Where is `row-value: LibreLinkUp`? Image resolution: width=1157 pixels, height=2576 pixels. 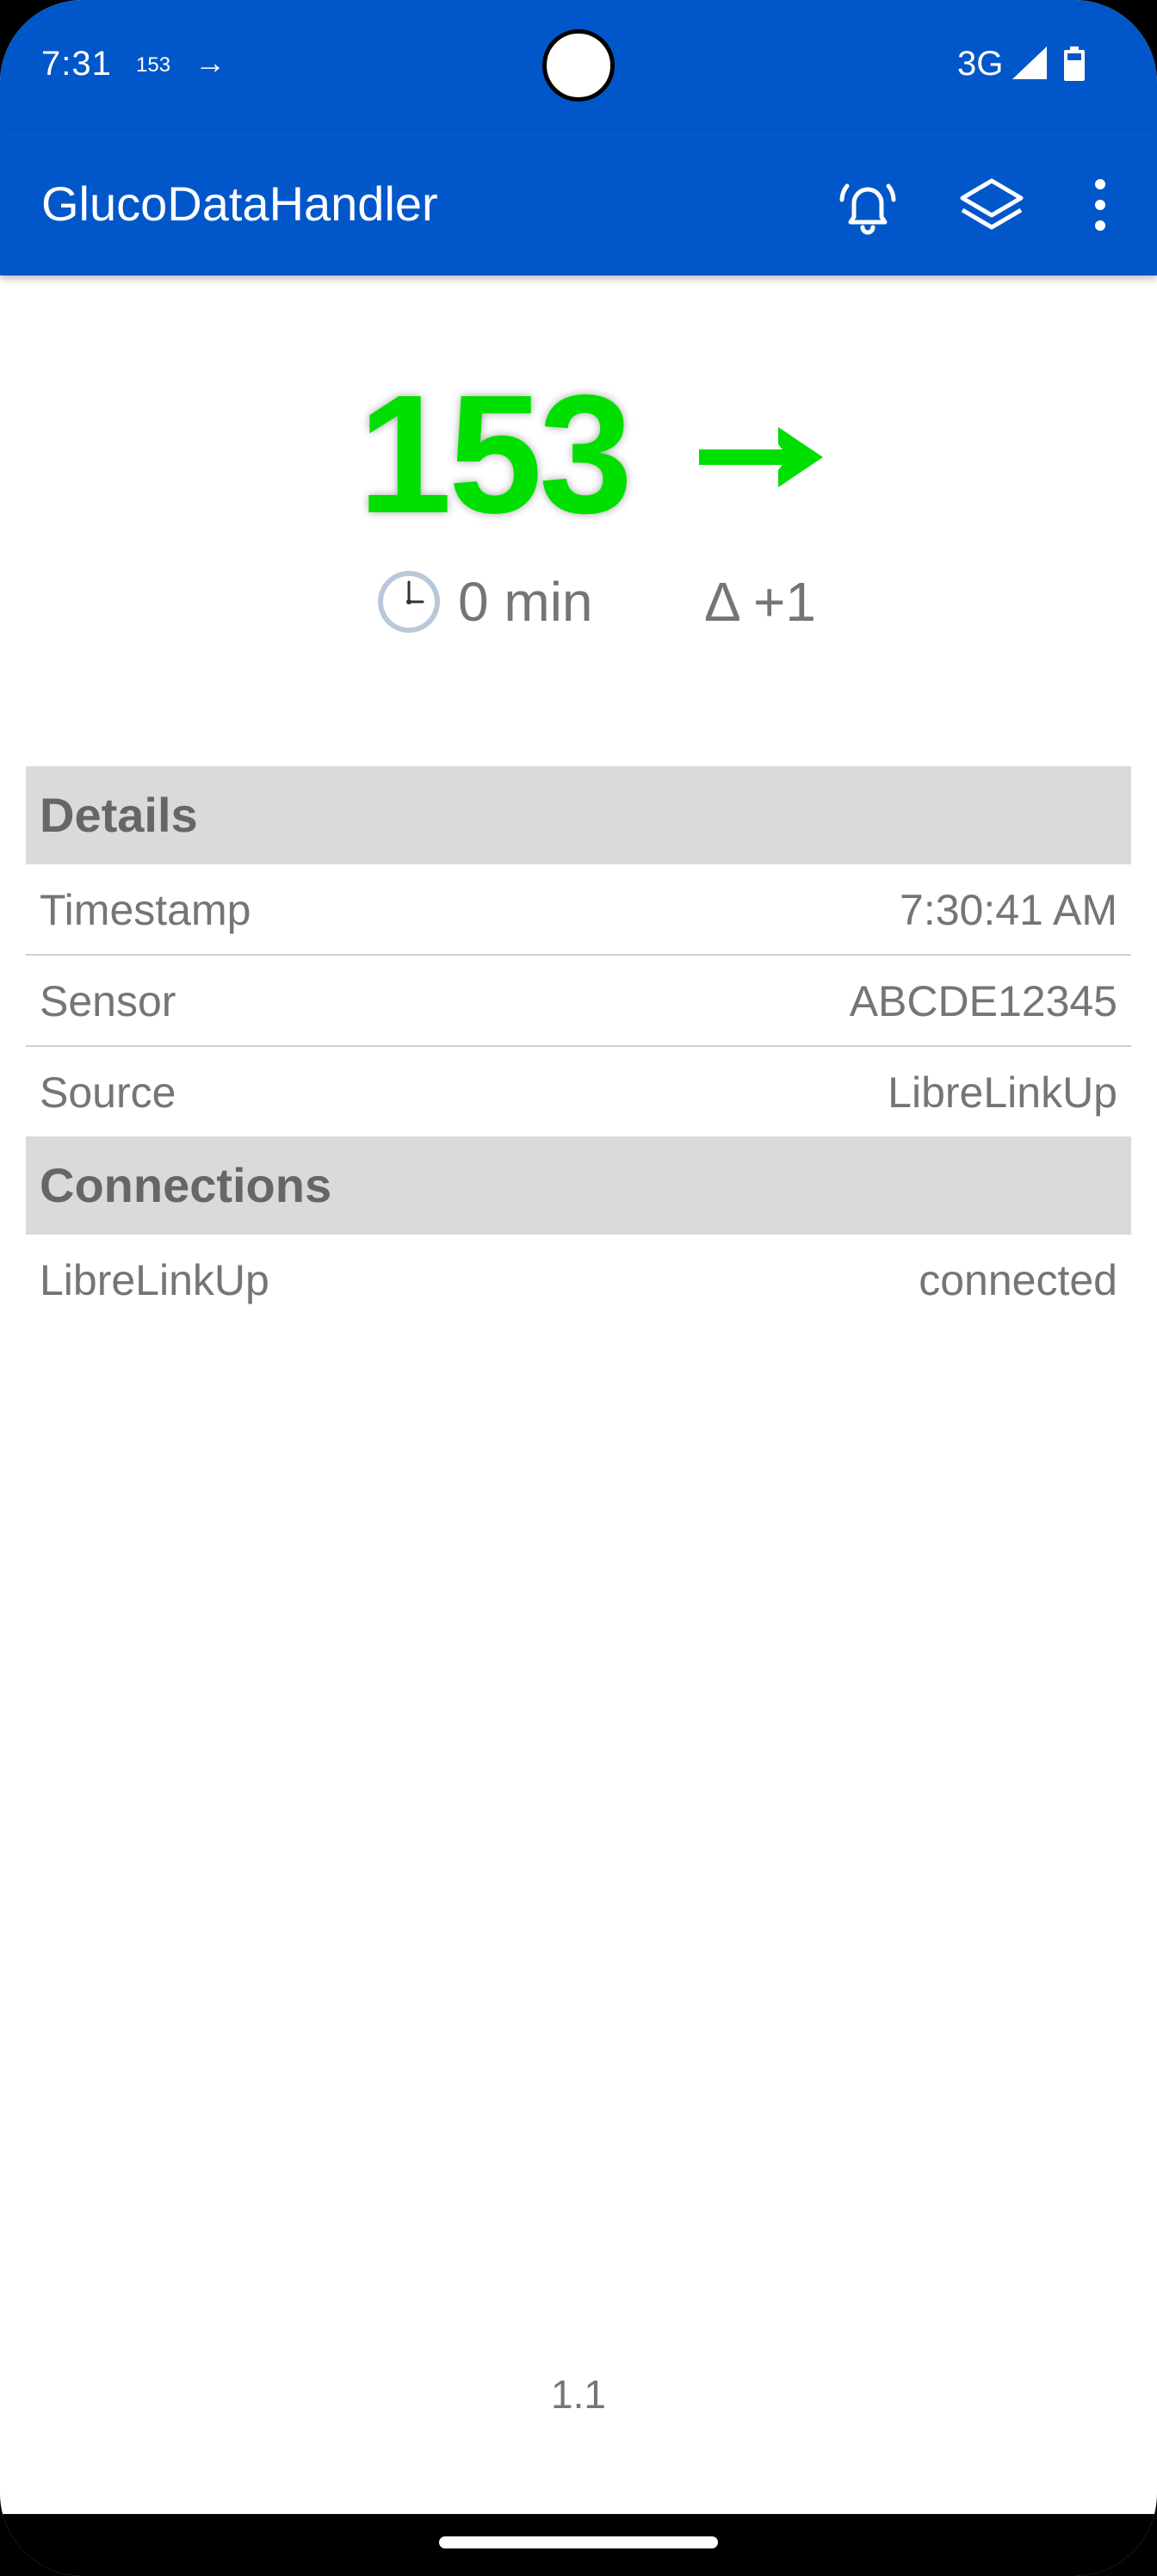 row-value: LibreLinkUp is located at coordinates (1003, 1092).